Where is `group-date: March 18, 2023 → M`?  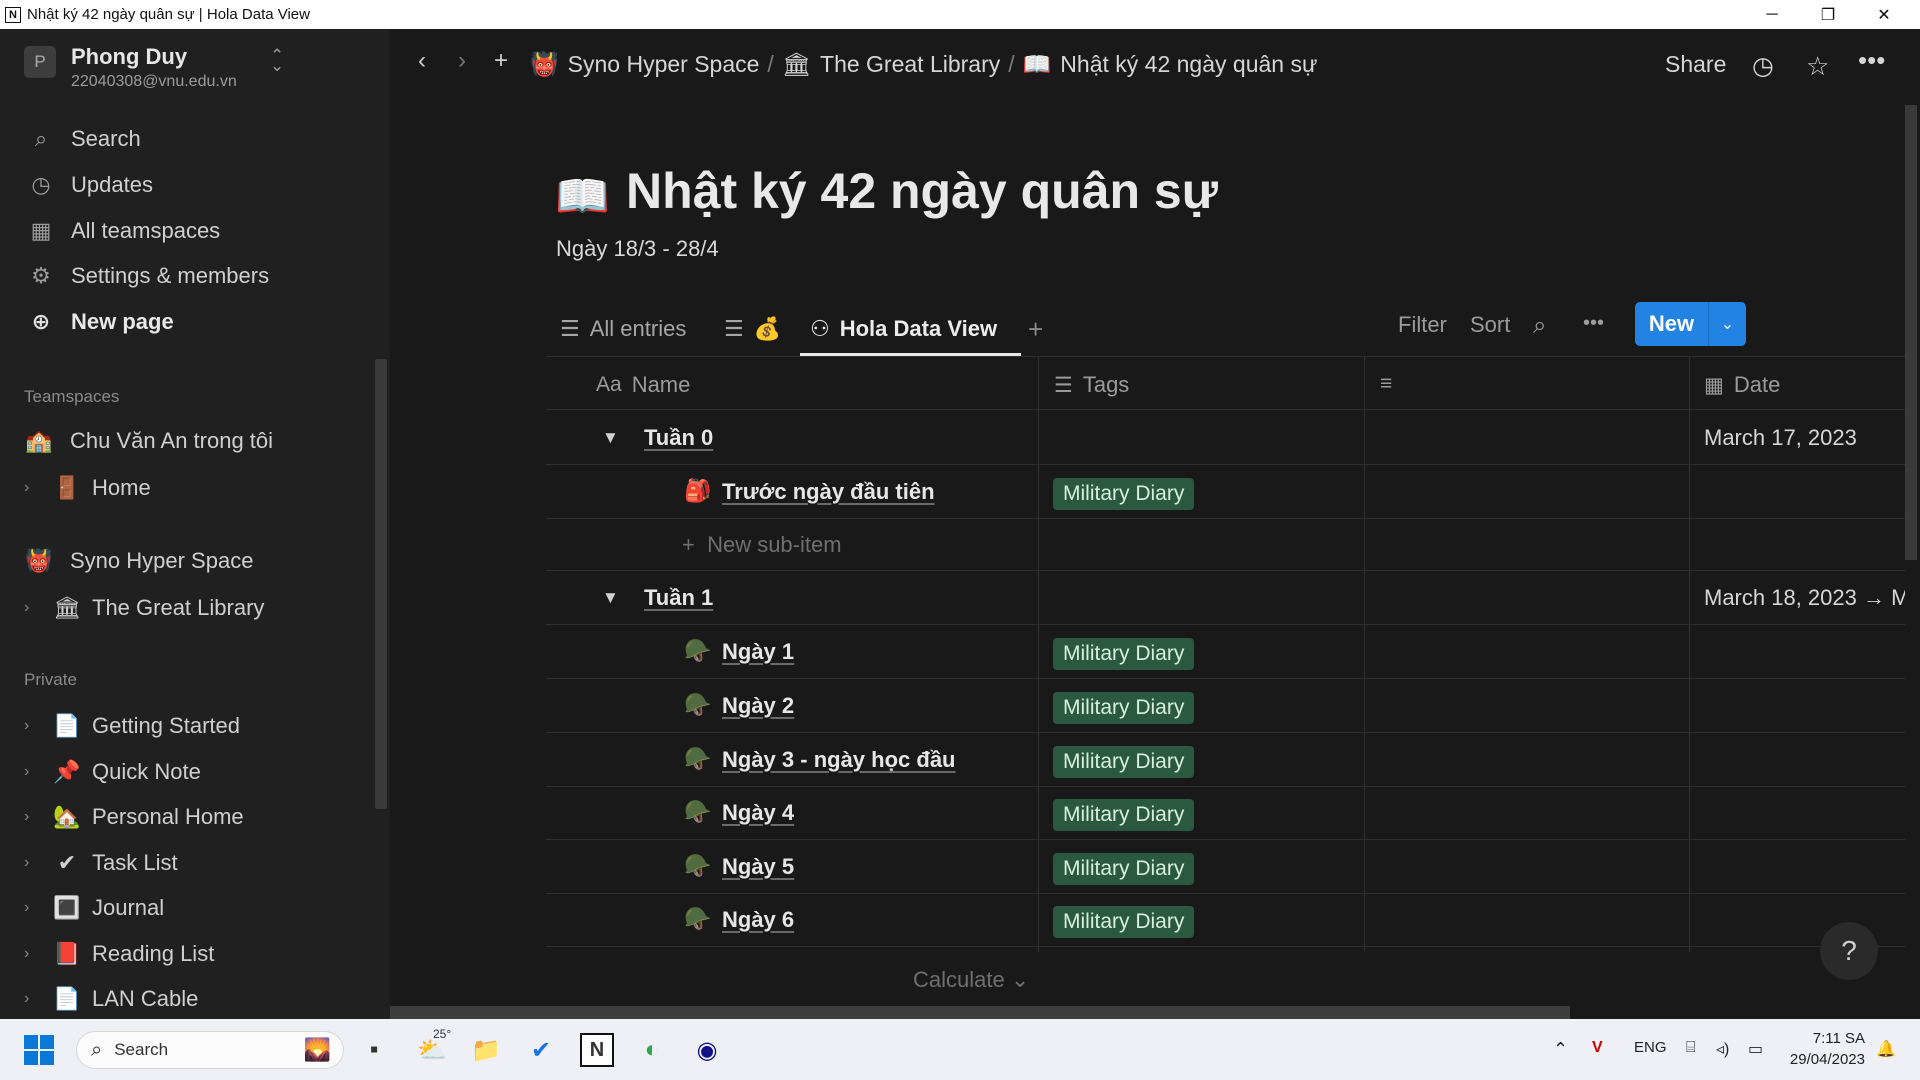
group-date: March 18, 2023 → M is located at coordinates (1804, 598).